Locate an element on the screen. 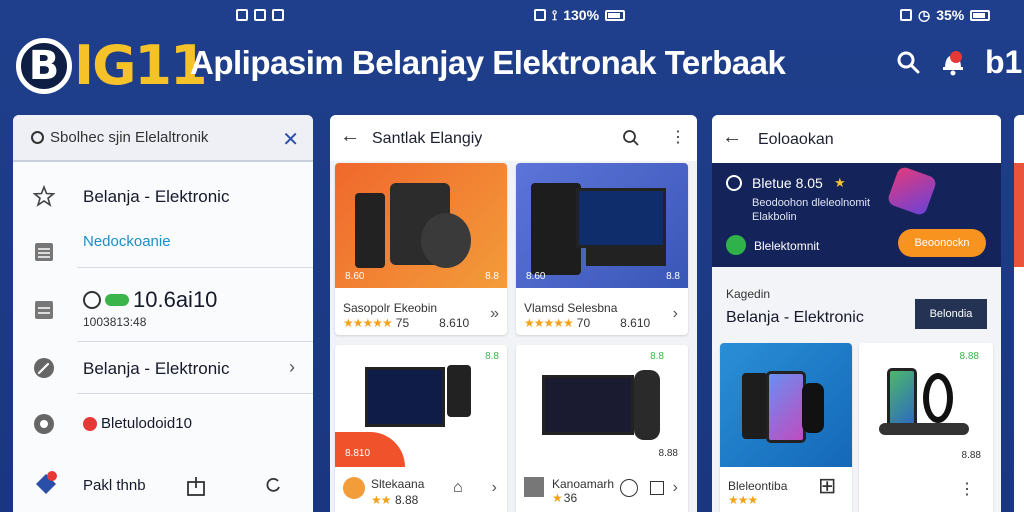  product-price: 8.610 is located at coordinates (454, 323).